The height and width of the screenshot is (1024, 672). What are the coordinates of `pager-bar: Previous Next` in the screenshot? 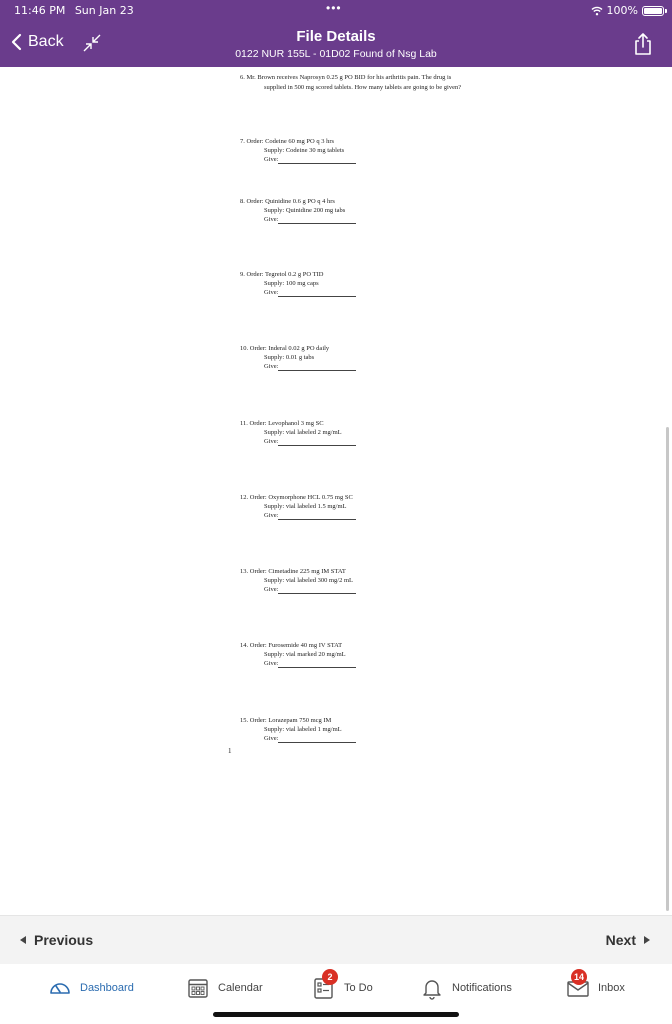 It's located at (336, 939).